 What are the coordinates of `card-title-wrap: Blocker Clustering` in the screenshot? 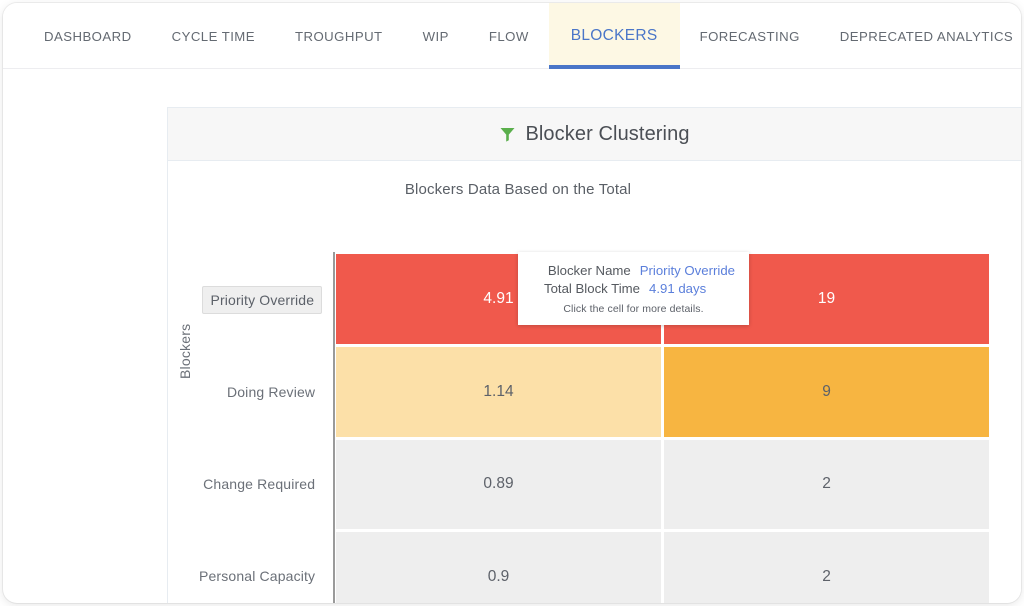 It's located at (594, 134).